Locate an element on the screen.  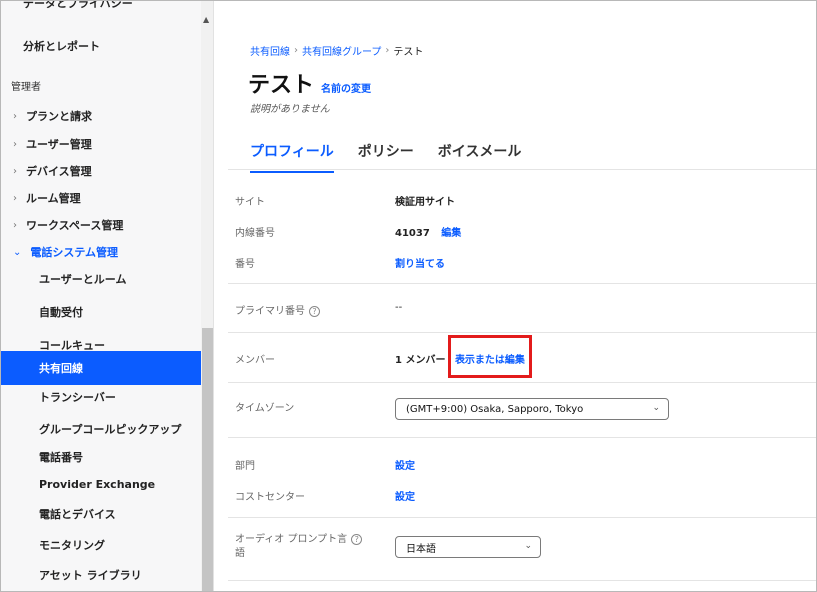
audio-prompt-language-label-line2: 語 is located at coordinates (240, 553).